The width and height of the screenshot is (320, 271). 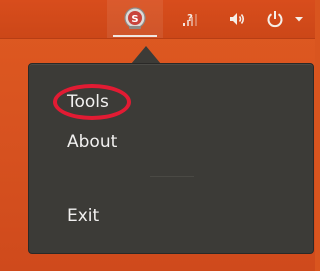 I want to click on network-indicator-button: ?, so click(x=191, y=19).